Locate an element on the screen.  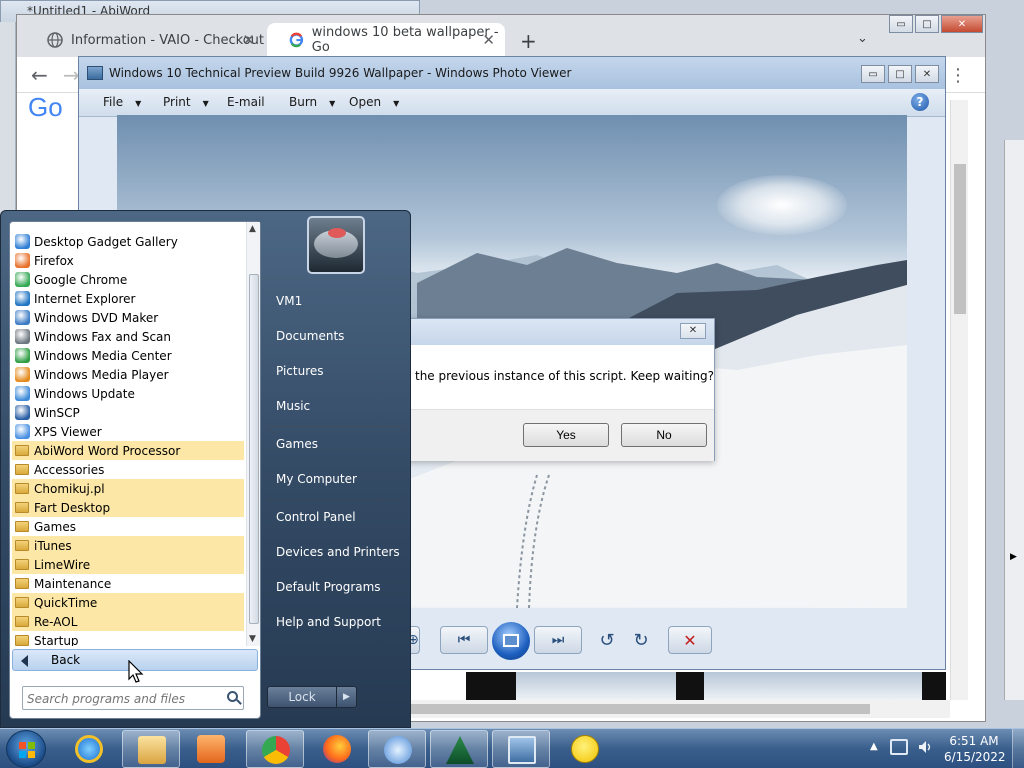
start-item-documents: Documents is located at coordinates (310, 336).